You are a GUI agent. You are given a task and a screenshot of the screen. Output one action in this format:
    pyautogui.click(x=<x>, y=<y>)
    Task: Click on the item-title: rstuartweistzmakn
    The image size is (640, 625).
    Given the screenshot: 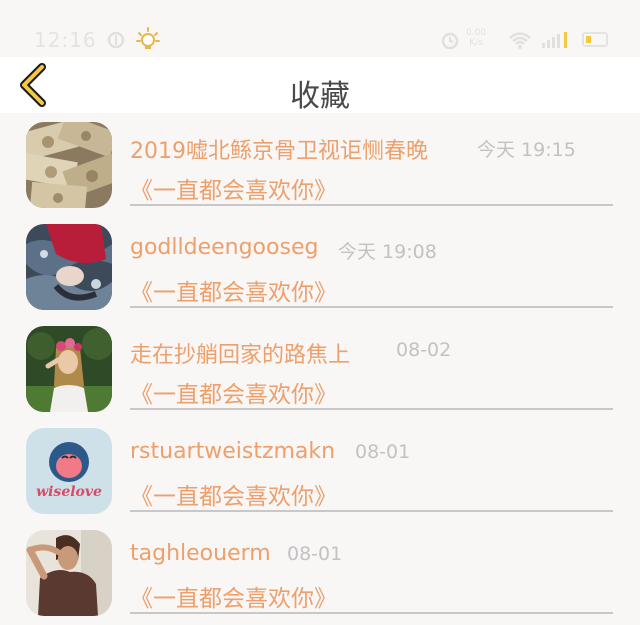 What is the action you would take?
    pyautogui.click(x=232, y=451)
    